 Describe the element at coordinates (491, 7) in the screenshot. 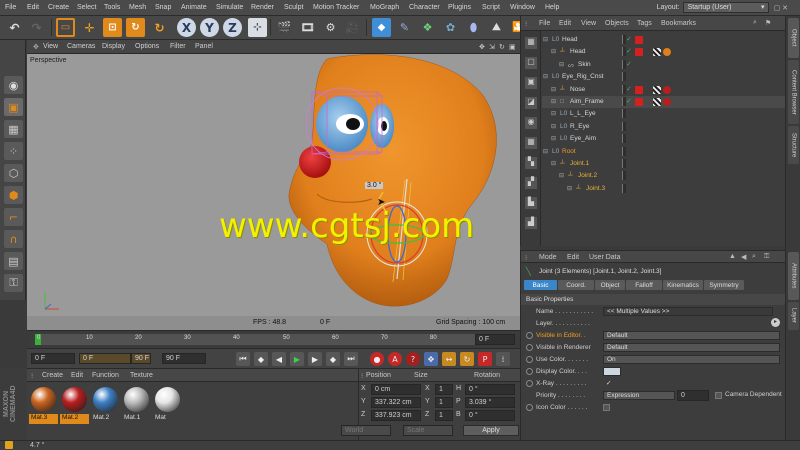

I see `menu-script: Script` at that location.